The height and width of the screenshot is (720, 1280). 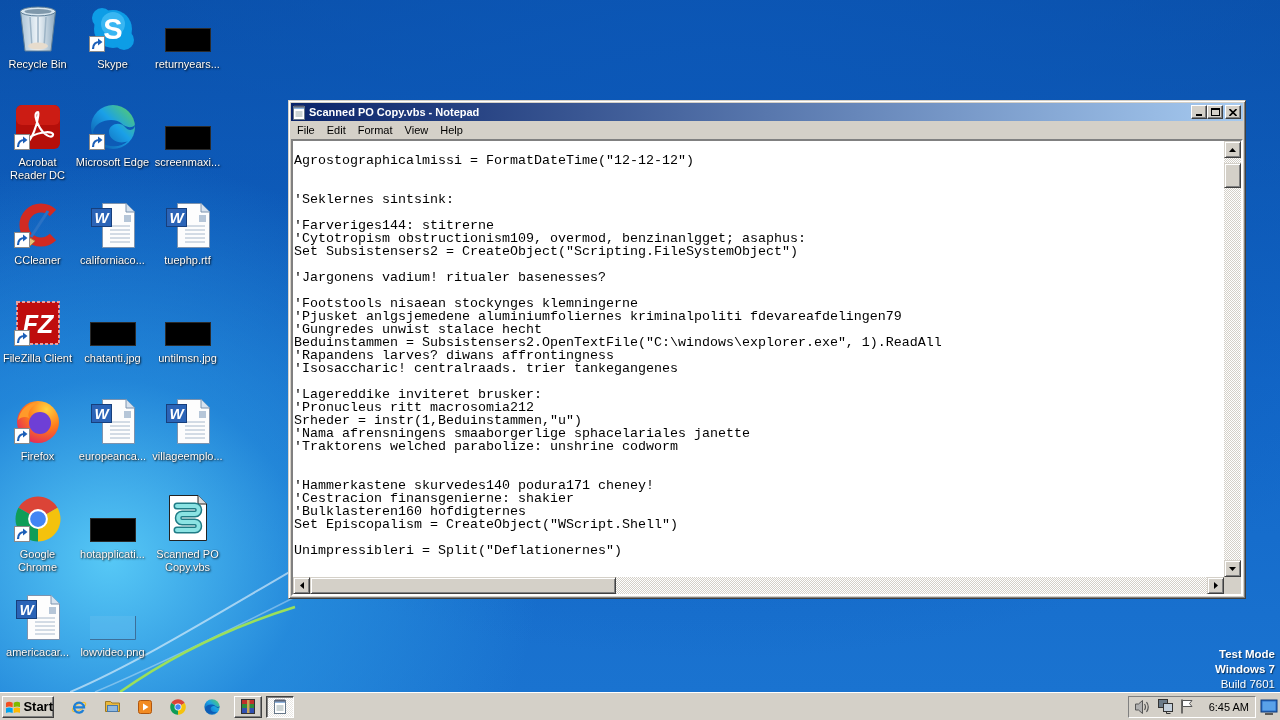 What do you see at coordinates (618, 342) in the screenshot?
I see `code-line: Beduinstammen = Subsistensers2.OpenTextFile("C:\windows\explorer.exe", 1).ReadAll` at bounding box center [618, 342].